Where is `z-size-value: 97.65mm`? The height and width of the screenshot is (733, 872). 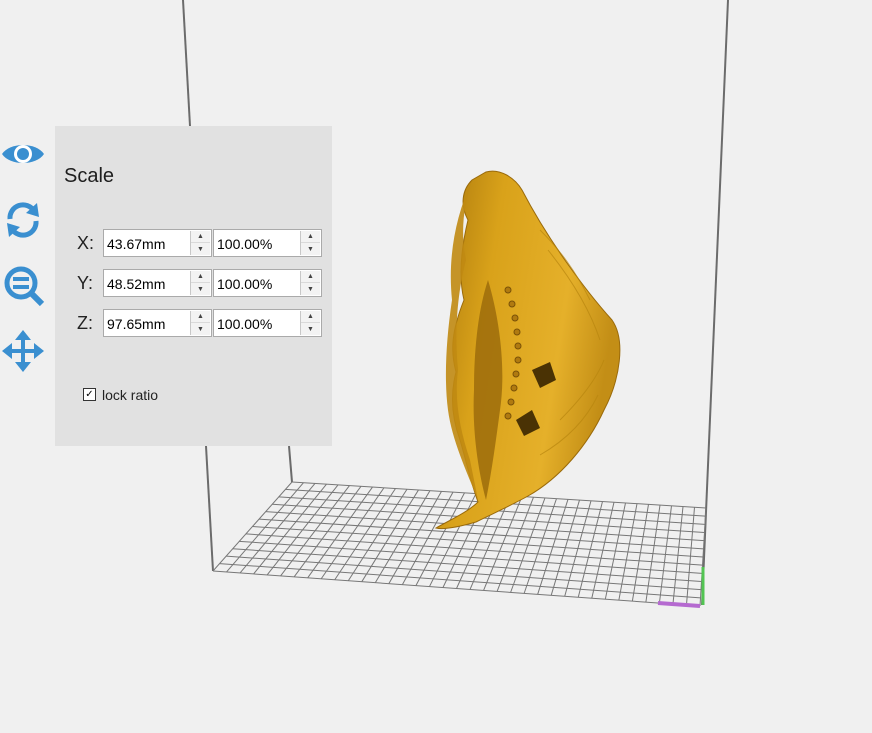
z-size-value: 97.65mm is located at coordinates (136, 324).